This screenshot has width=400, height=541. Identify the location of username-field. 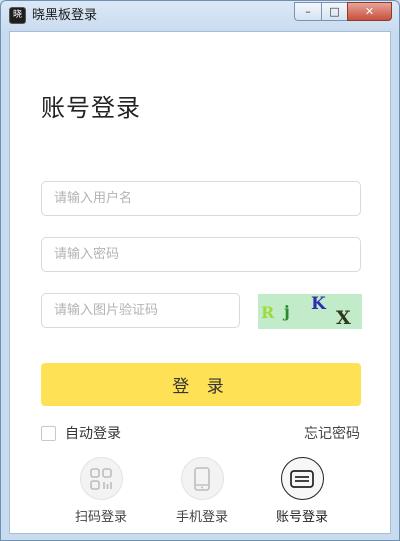
(201, 198).